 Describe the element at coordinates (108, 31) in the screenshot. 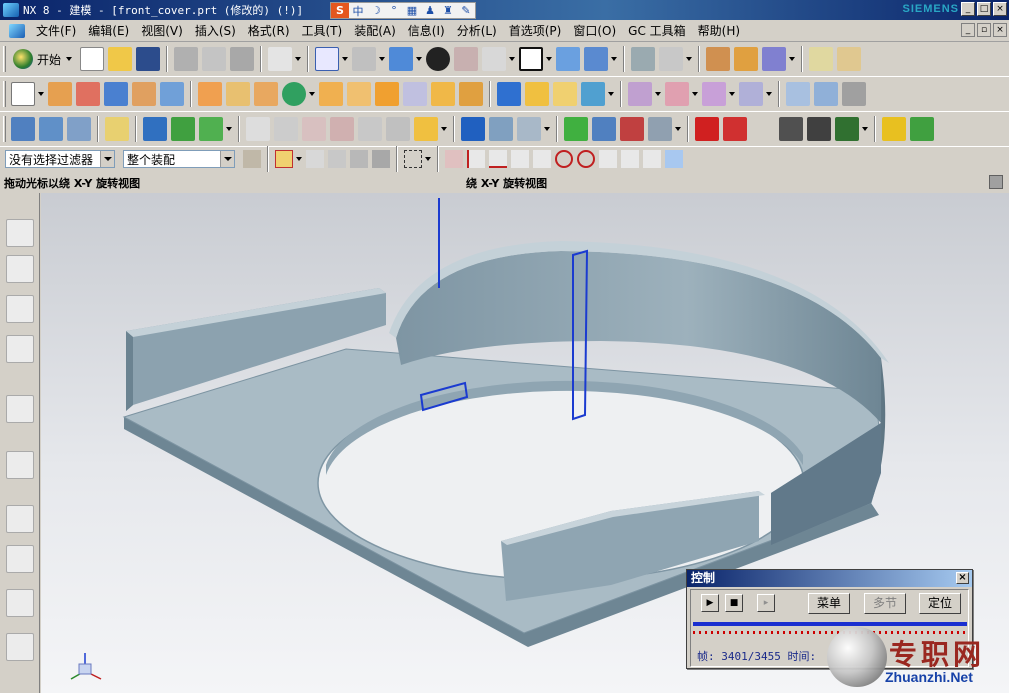

I see `menu-edit: 编辑(E)` at that location.